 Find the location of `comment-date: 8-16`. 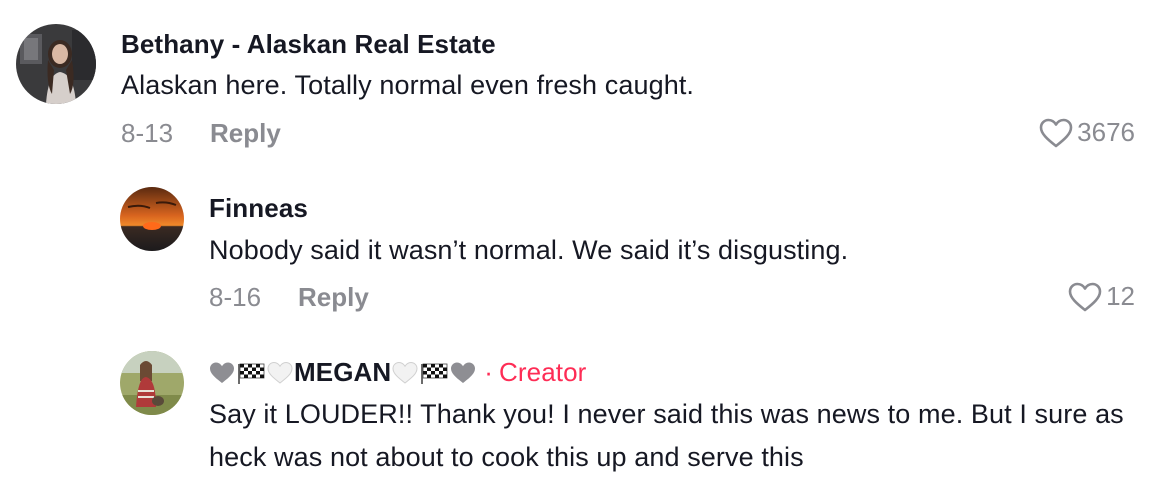

comment-date: 8-16 is located at coordinates (235, 297).